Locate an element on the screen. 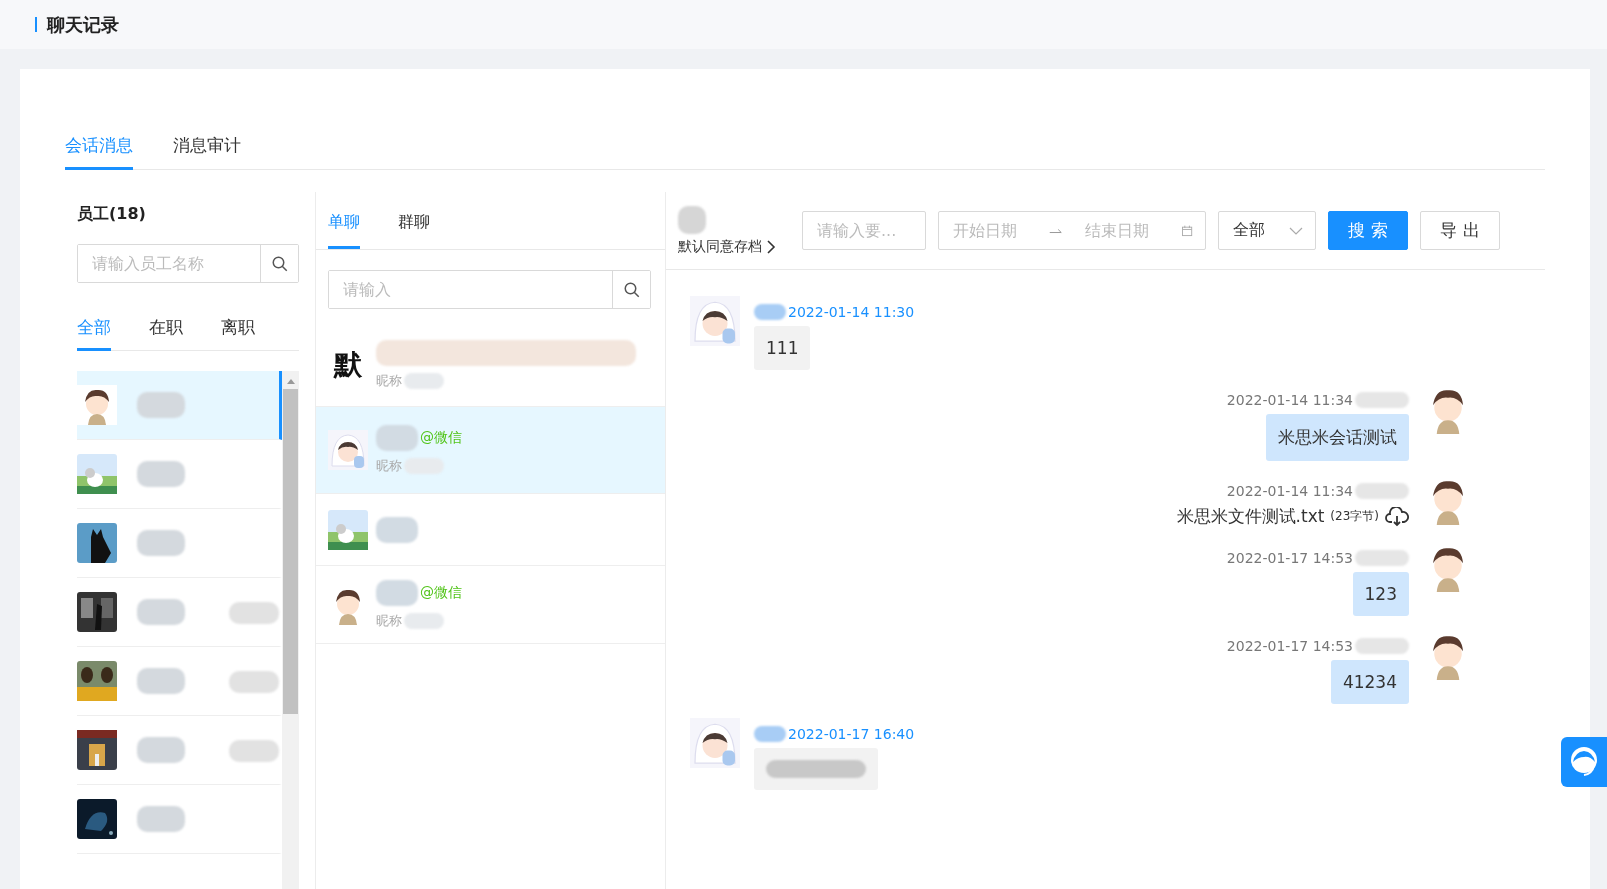  filter-tab: 离职 is located at coordinates (238, 332).